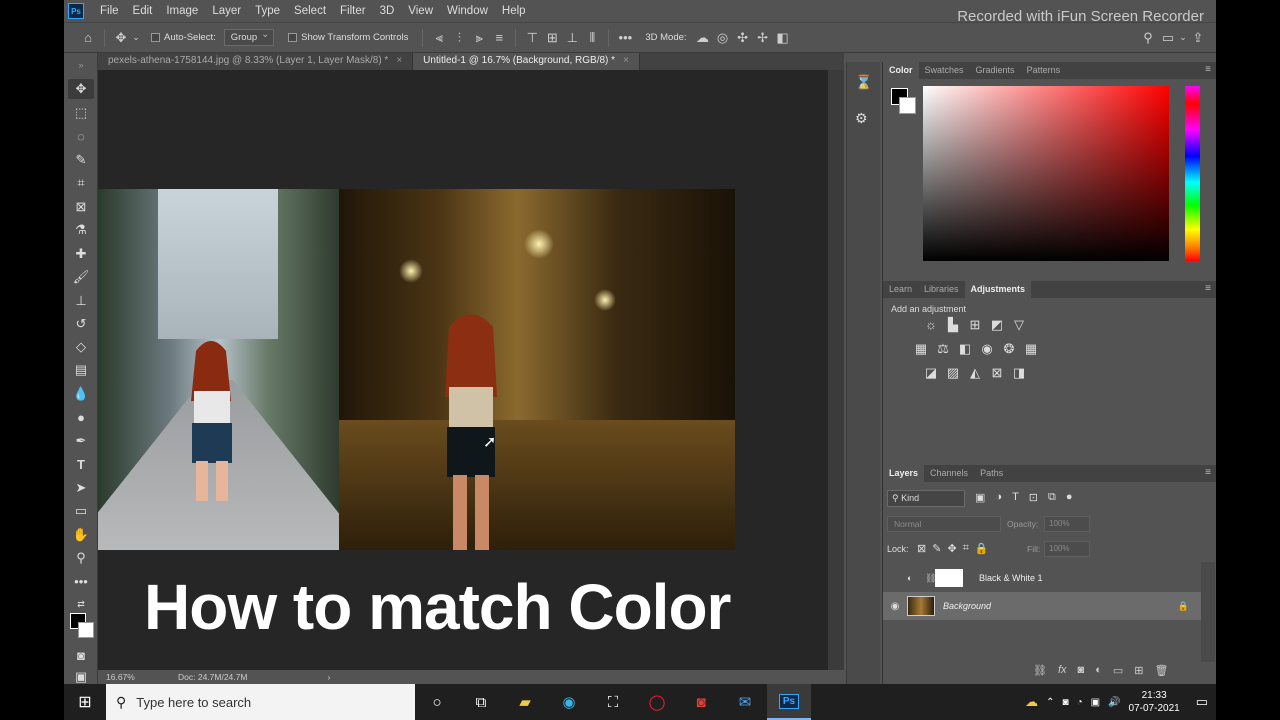  Describe the element at coordinates (81, 535) in the screenshot. I see `hand-tool-icon: ✋` at that location.